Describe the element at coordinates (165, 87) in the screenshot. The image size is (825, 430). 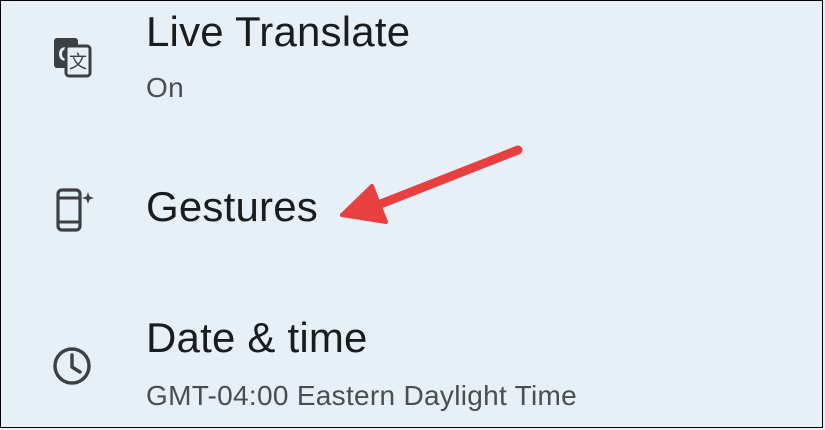
I see `settings-item-subtitle: On` at that location.